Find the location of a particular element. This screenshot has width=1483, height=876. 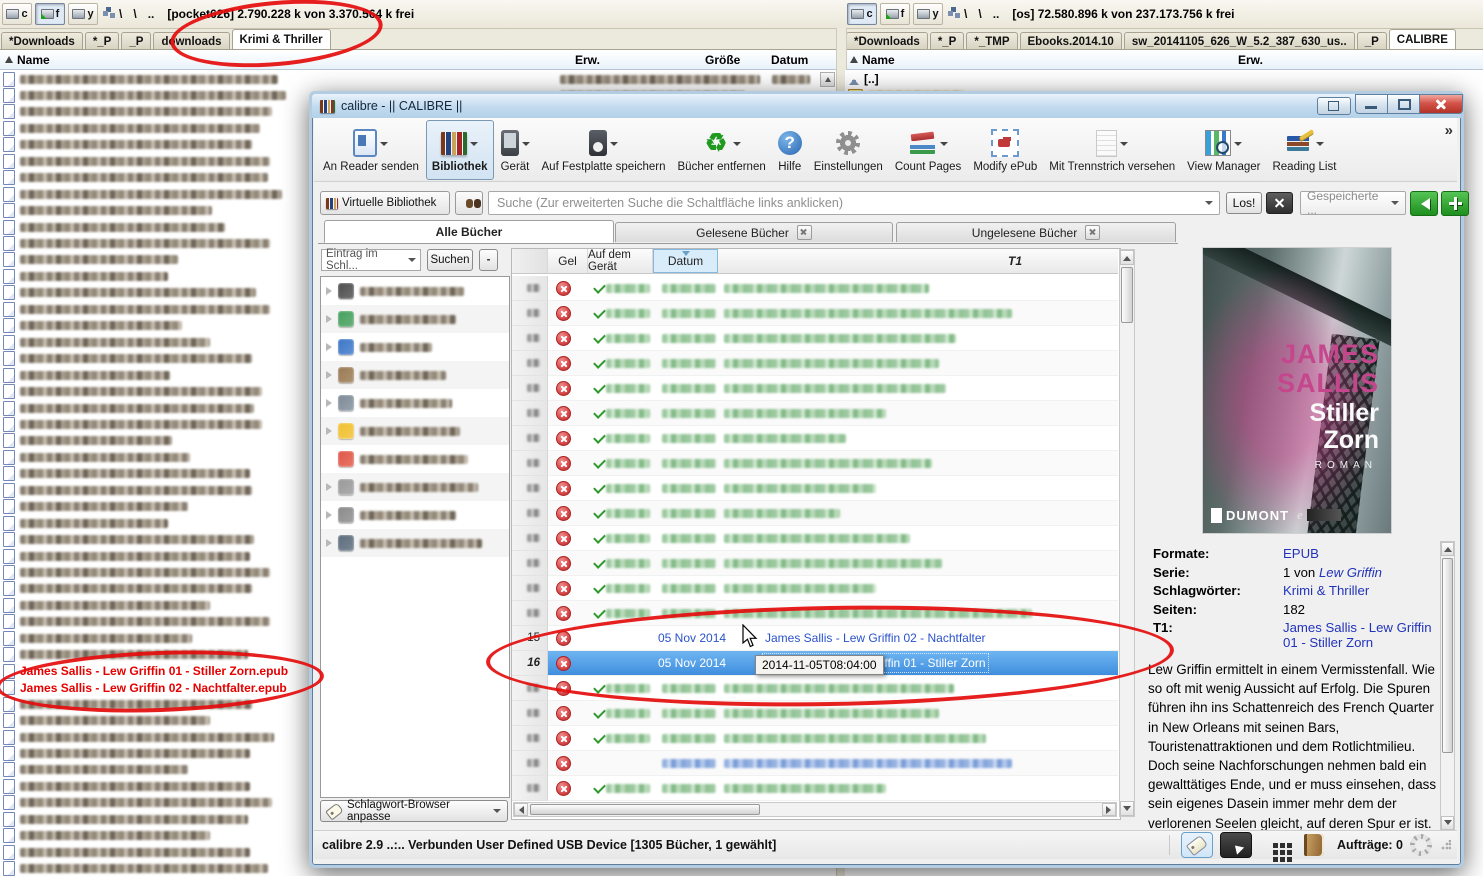

table-hscrollbar is located at coordinates (815, 809).